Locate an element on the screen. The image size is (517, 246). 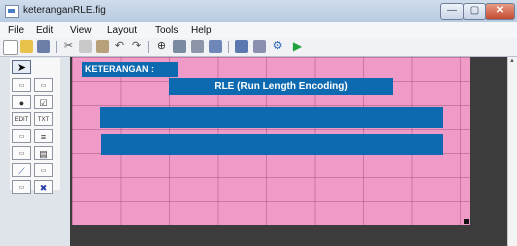
pushbutton-icon: ▭ is located at coordinates (21, 85).